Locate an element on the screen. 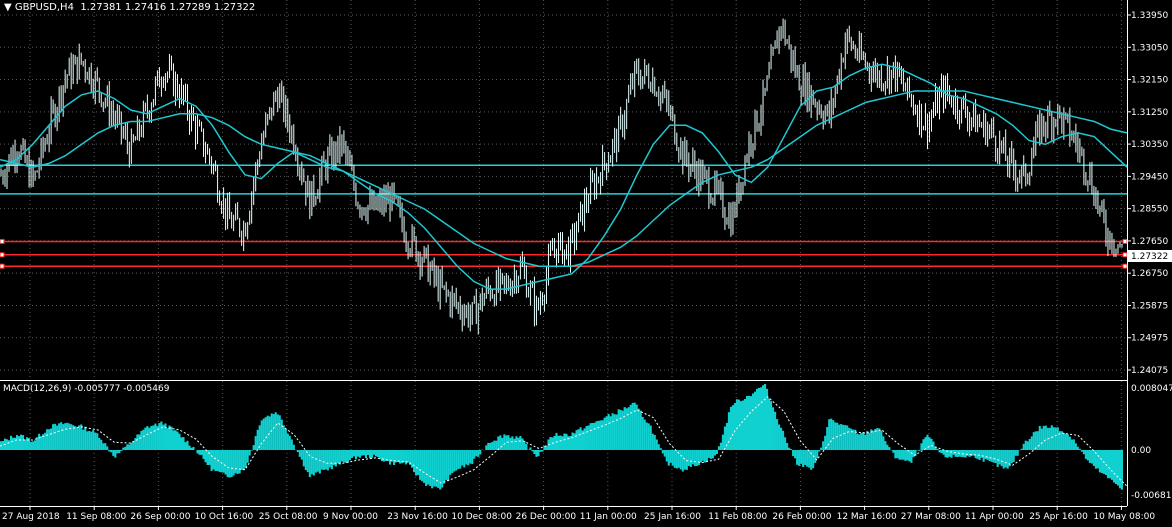 The image size is (1172, 527). time-tick-label: 11 Feb 08:00 is located at coordinates (737, 517).